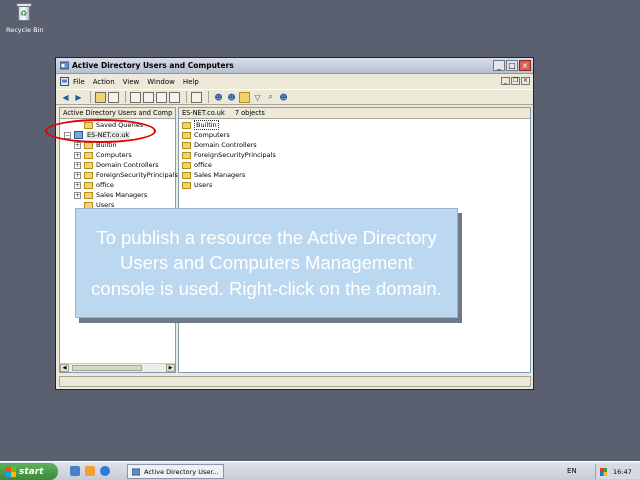  Describe the element at coordinates (229, 155) in the screenshot. I see `list-item-foreign-security-principals: ForeignSecurityPrincipals` at that location.